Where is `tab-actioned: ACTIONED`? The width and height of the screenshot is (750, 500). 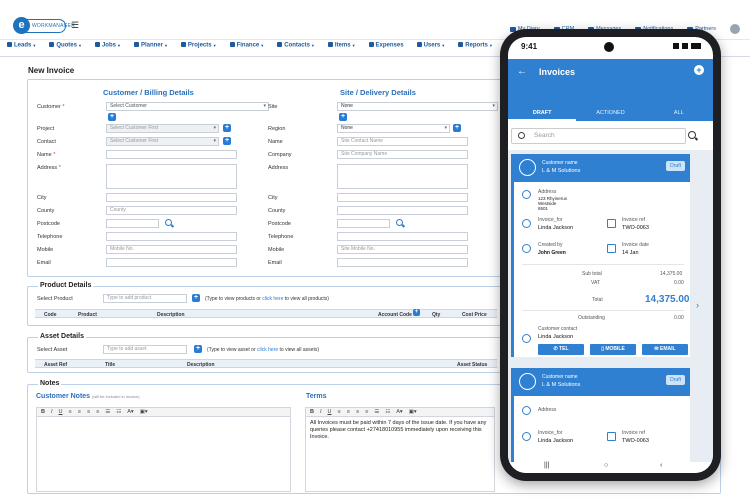
tab-actioned: ACTIONED is located at coordinates (610, 114).